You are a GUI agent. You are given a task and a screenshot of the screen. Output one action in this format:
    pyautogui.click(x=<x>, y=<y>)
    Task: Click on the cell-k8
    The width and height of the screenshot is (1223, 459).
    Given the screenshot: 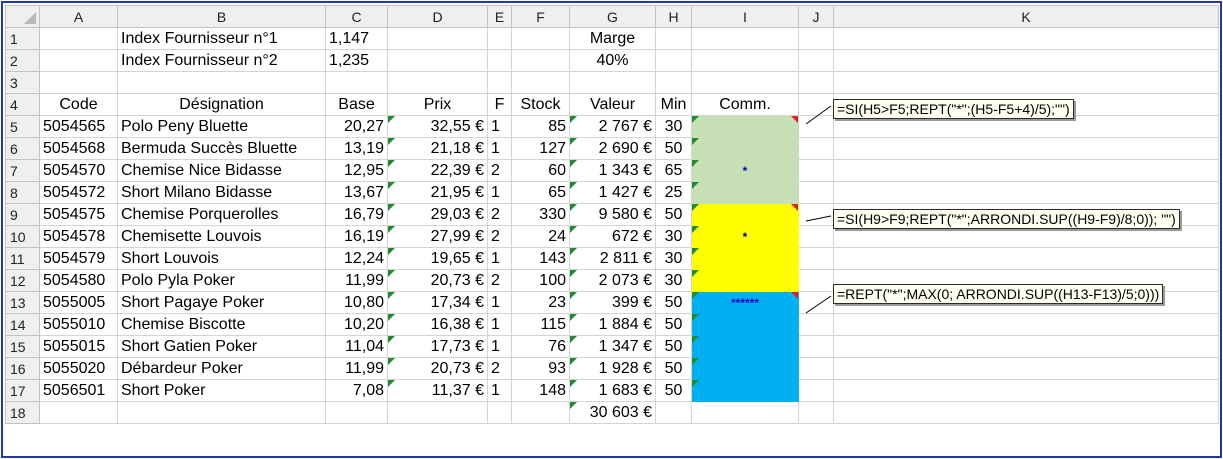 What is the action you would take?
    pyautogui.click(x=1026, y=192)
    